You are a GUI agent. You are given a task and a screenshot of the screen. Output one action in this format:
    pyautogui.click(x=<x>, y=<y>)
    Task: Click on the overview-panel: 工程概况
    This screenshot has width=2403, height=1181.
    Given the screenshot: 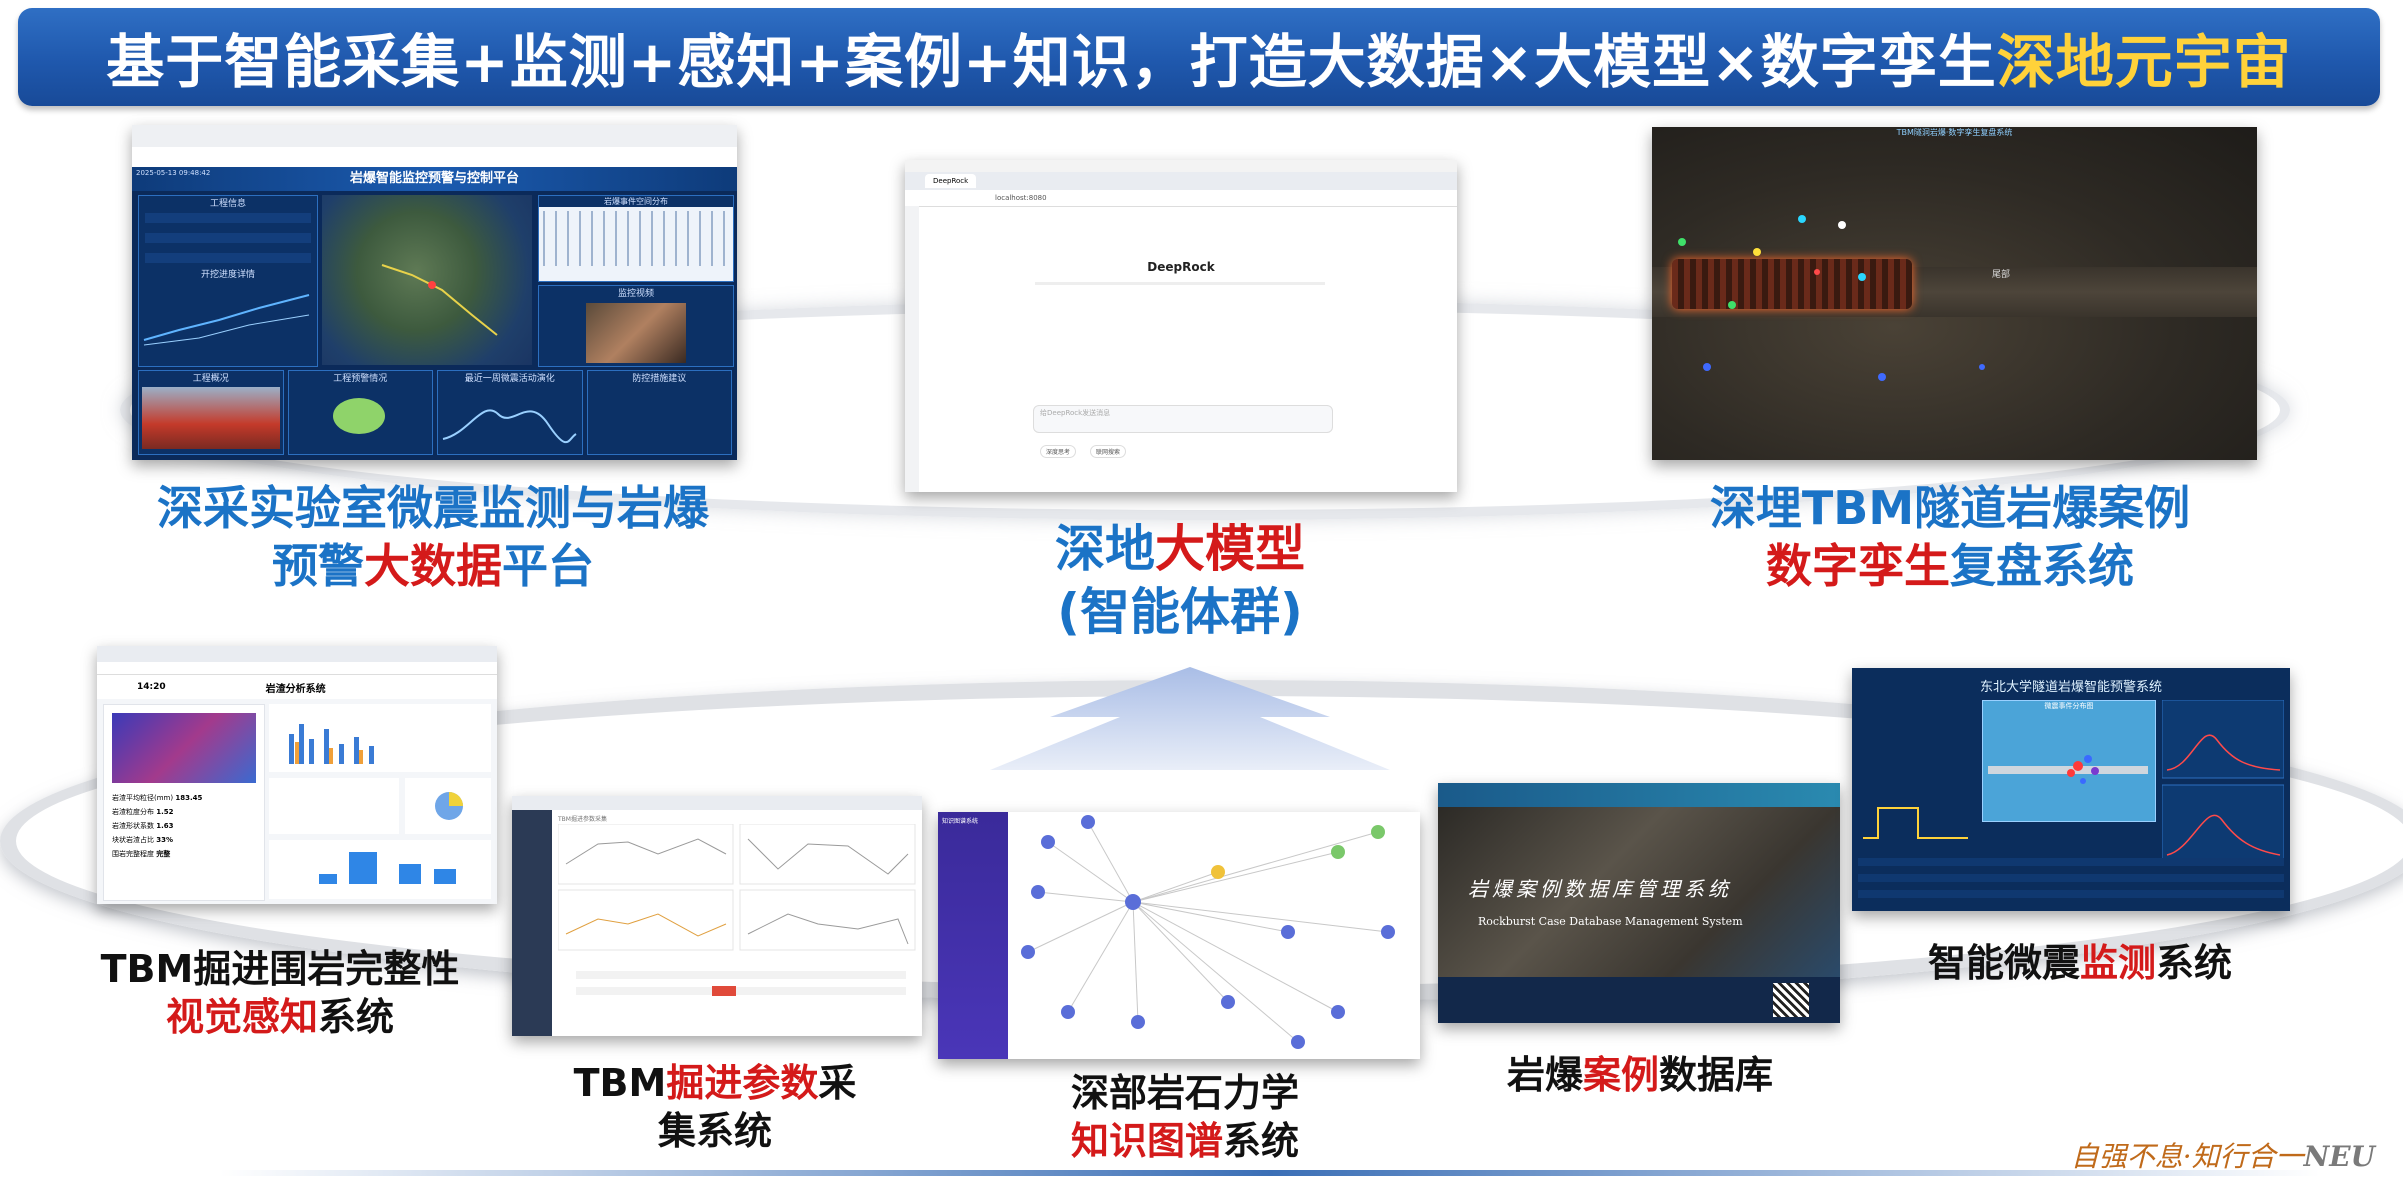 What is the action you would take?
    pyautogui.click(x=211, y=412)
    